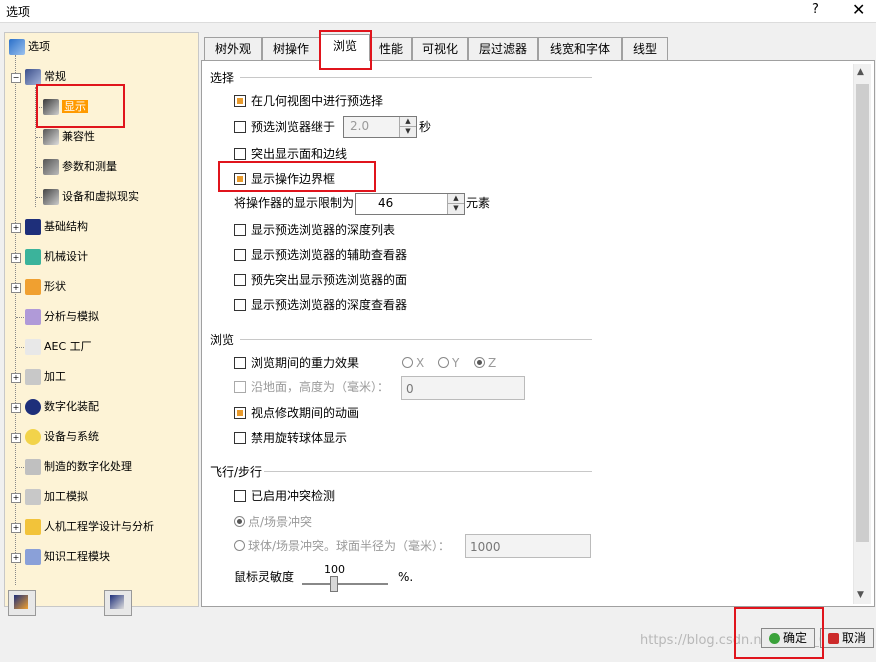  What do you see at coordinates (264, 577) in the screenshot?
I see `mouse-sensitivity-label: 鼠标灵敏度` at bounding box center [264, 577].